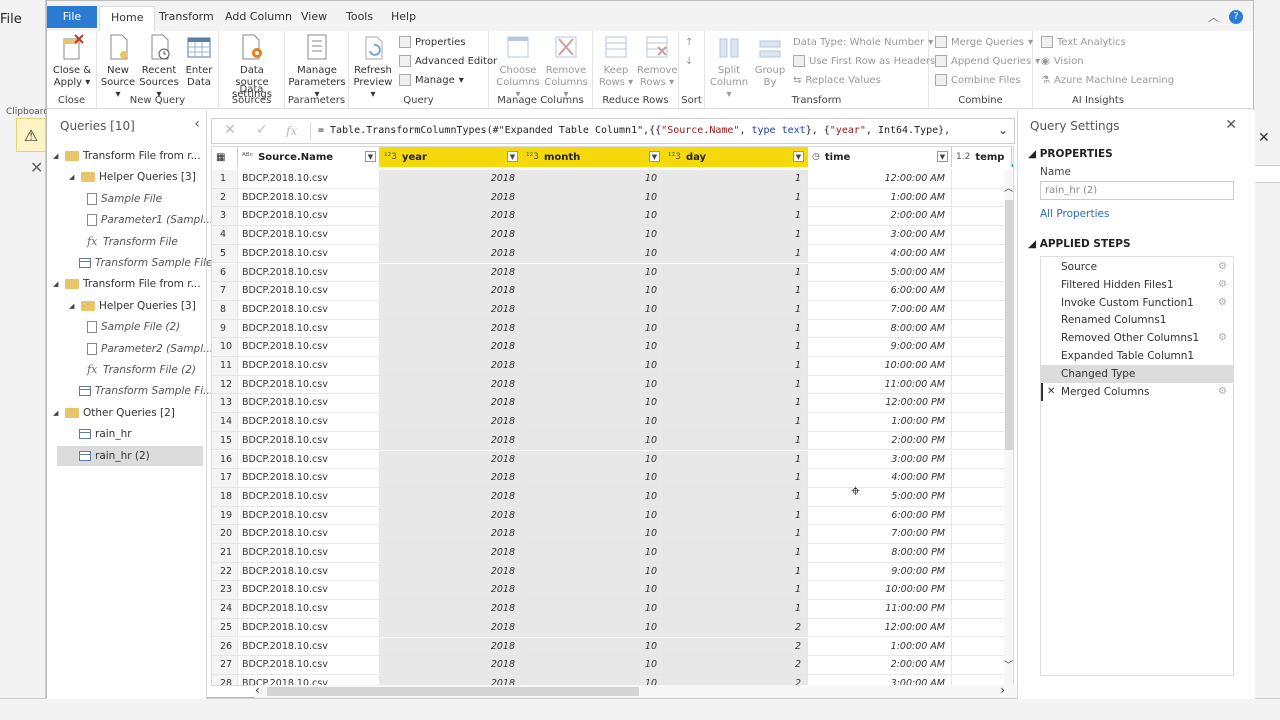 The image size is (1280, 720). Describe the element at coordinates (612, 254) in the screenshot. I see `table-row: 5 BDCP.2018.10.csv 2018 10 1 4:00:00 AM` at that location.